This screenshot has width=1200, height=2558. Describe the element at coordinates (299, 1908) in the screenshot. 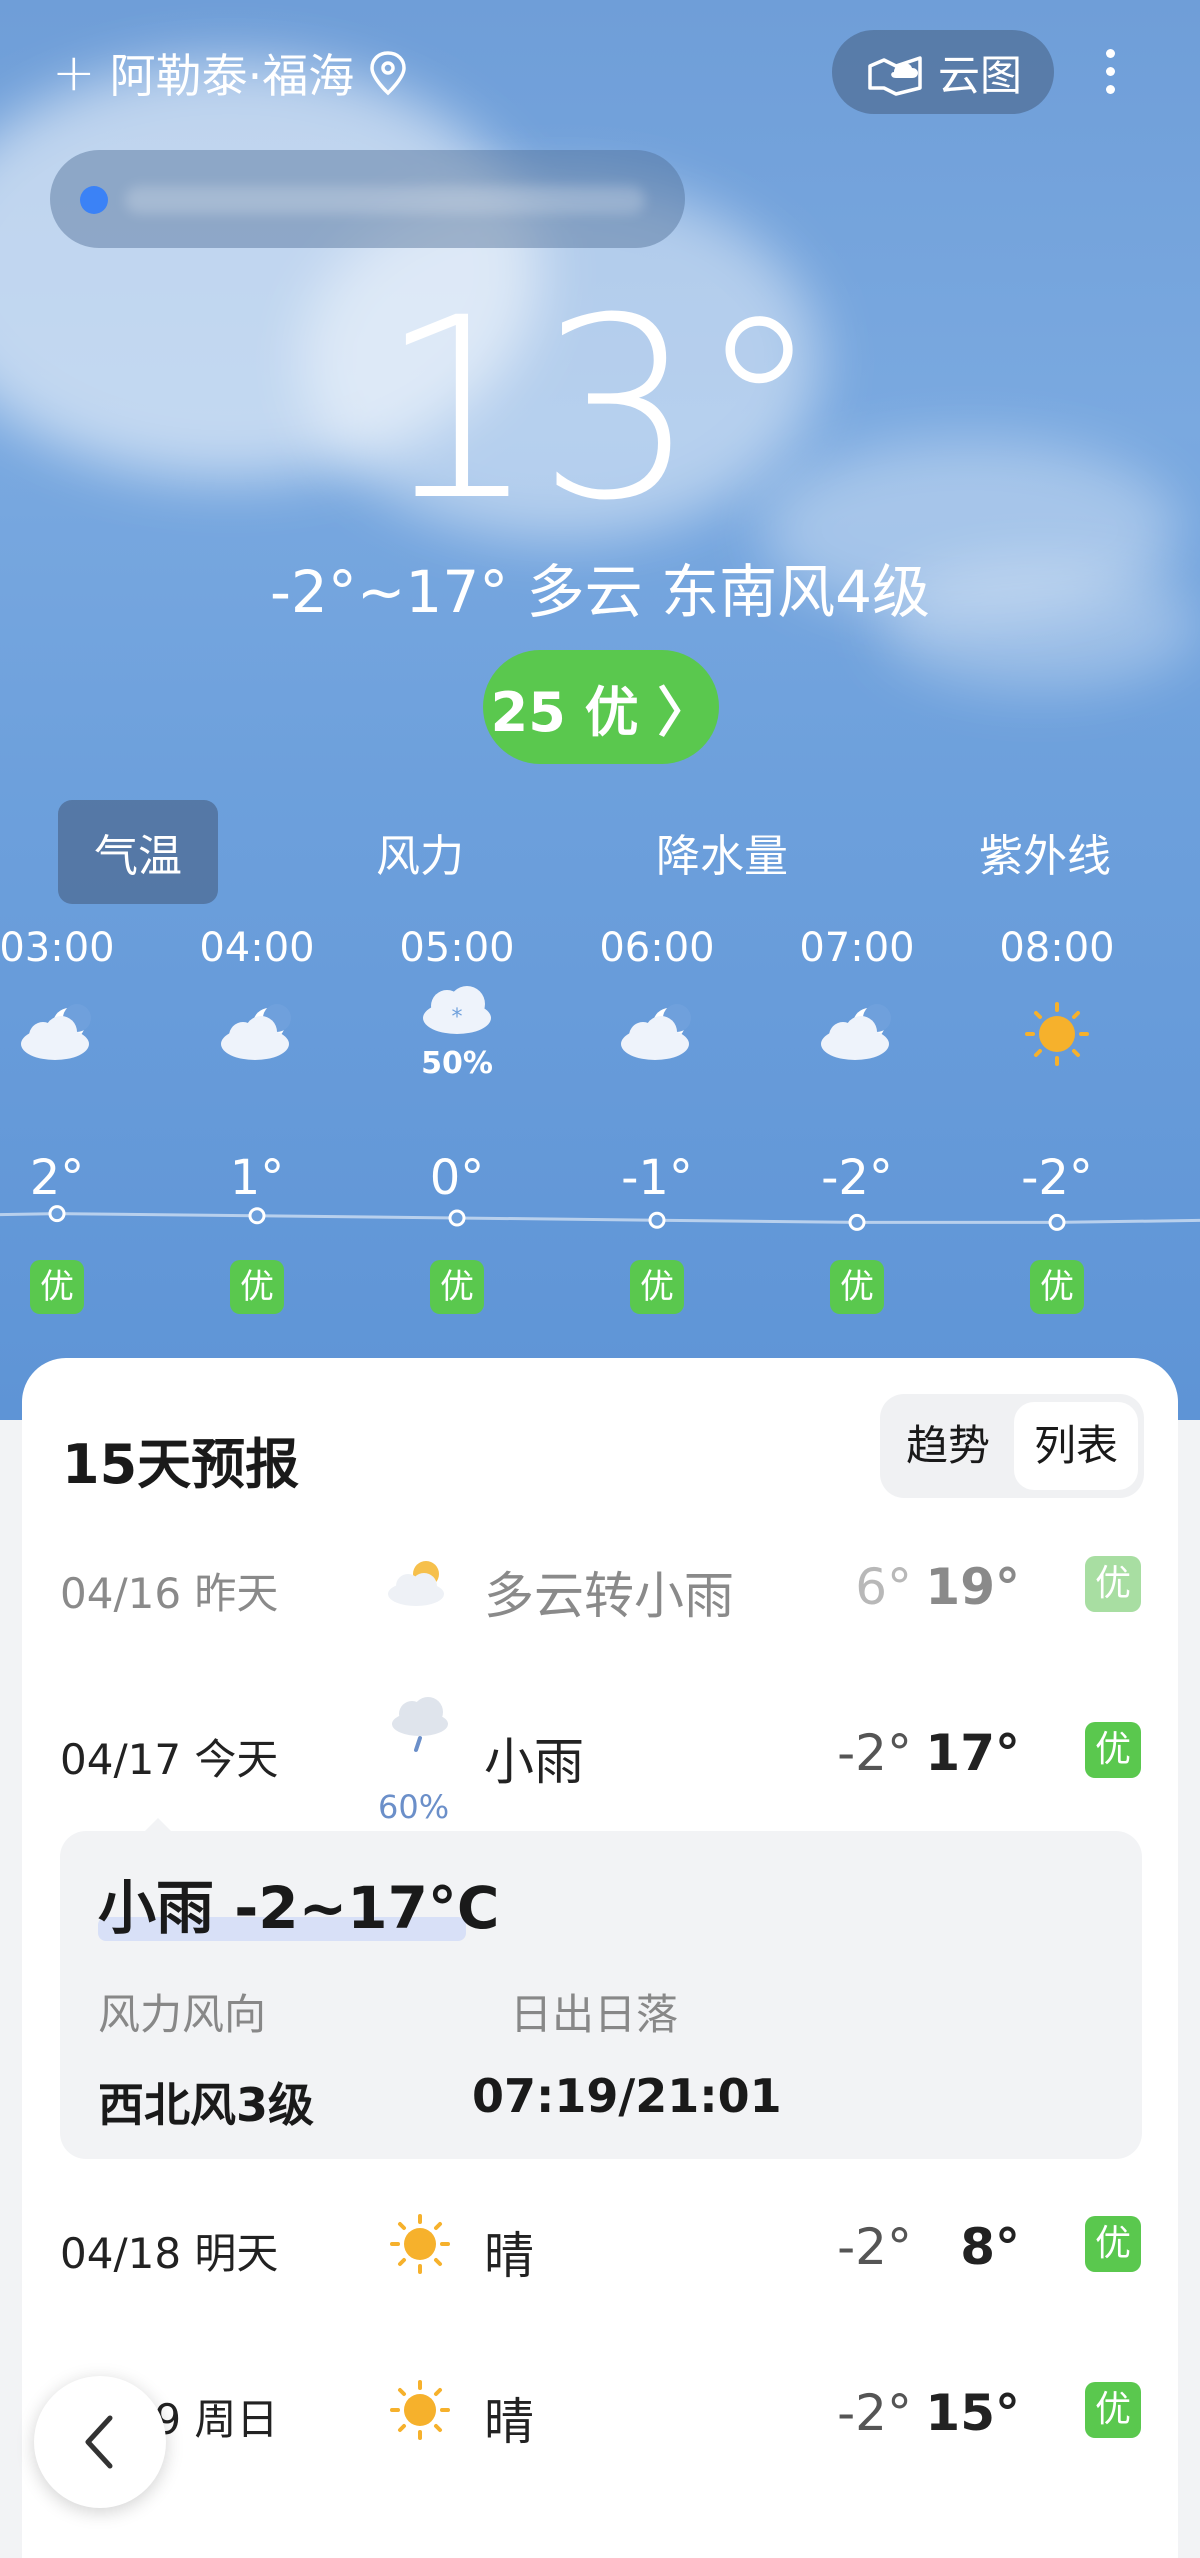

I see `detail-title: 小雨 -2~17°C` at that location.